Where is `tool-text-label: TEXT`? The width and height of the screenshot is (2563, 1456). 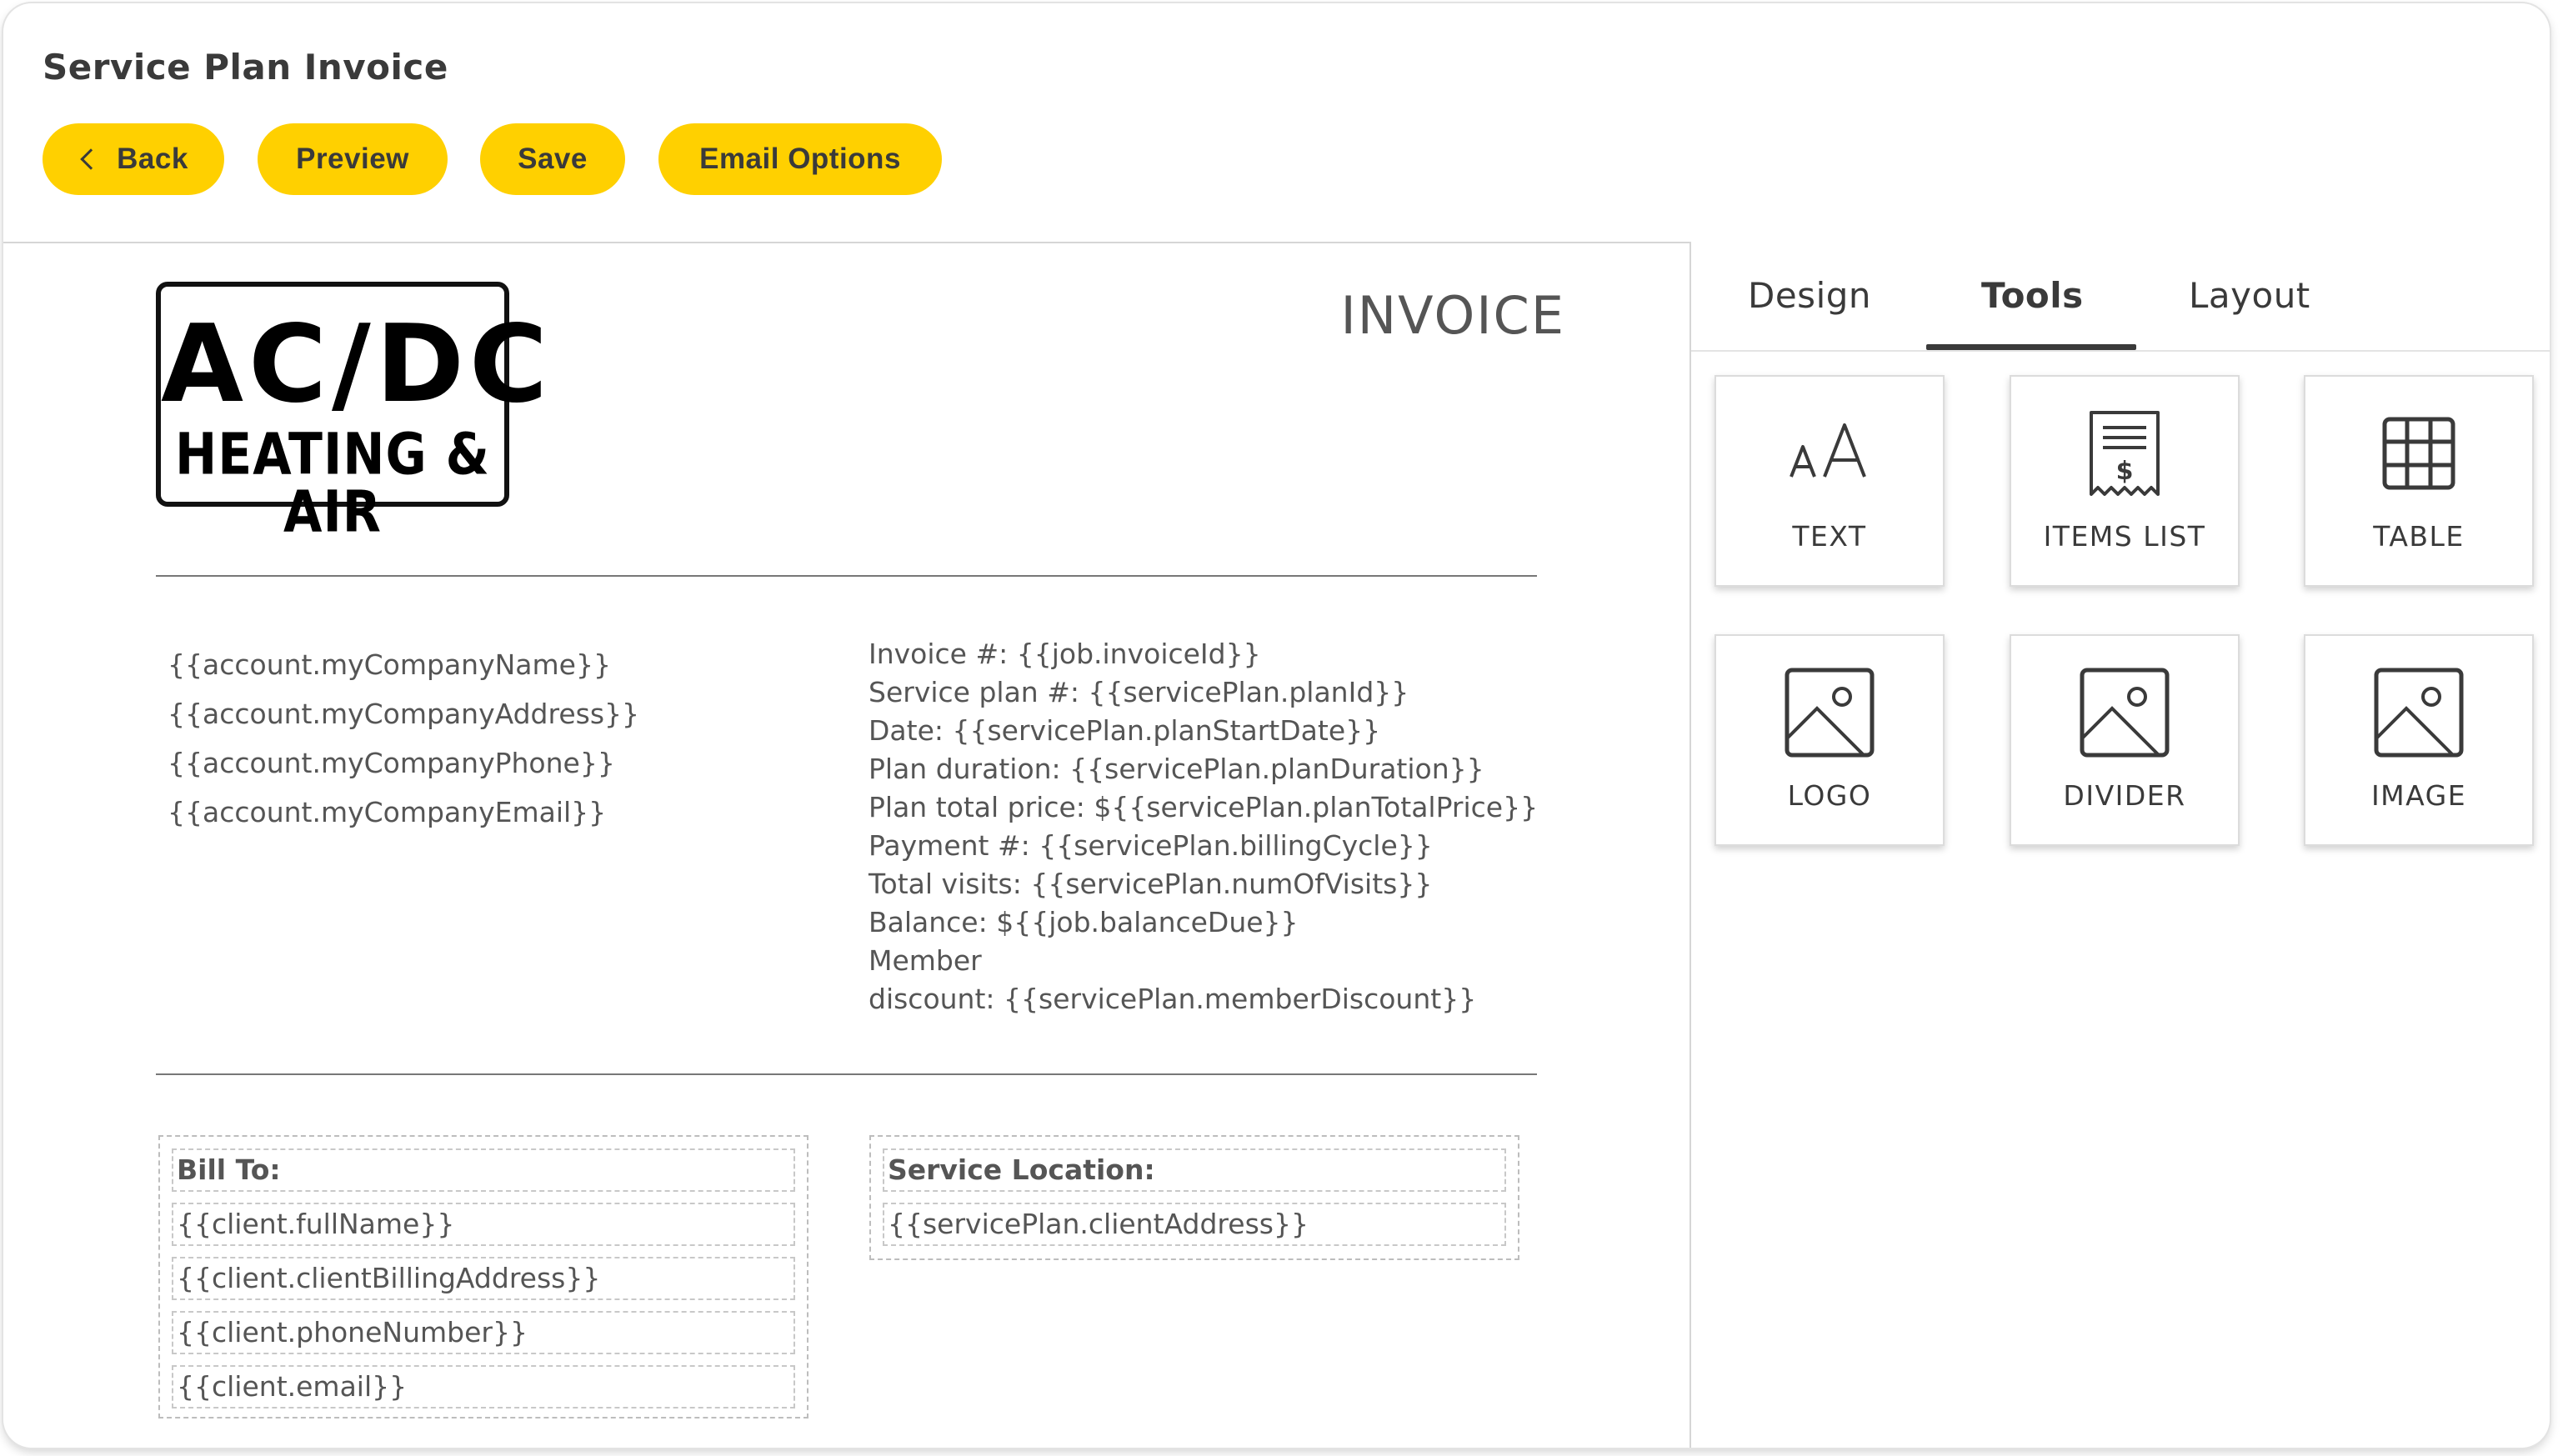
tool-text-label: TEXT is located at coordinates (1829, 536).